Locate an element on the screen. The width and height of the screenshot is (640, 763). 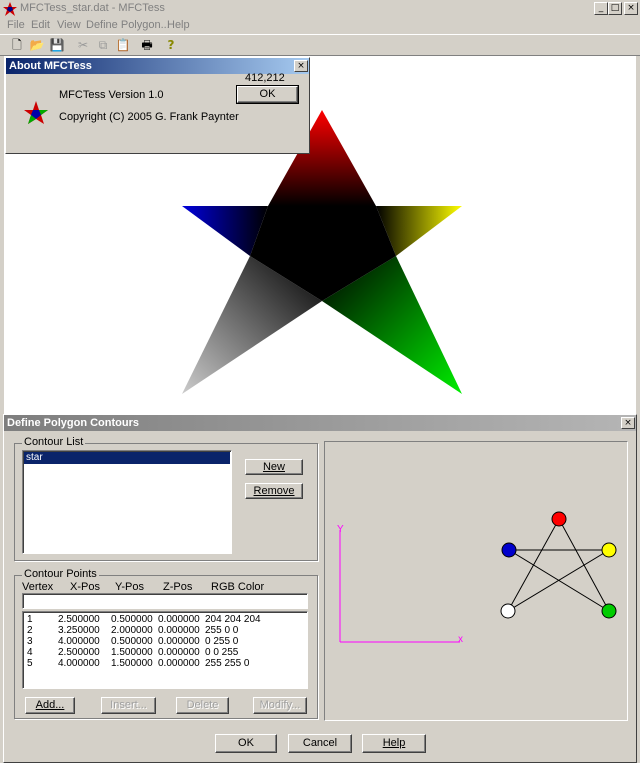
dialog-help-button: Help is located at coordinates (394, 743).